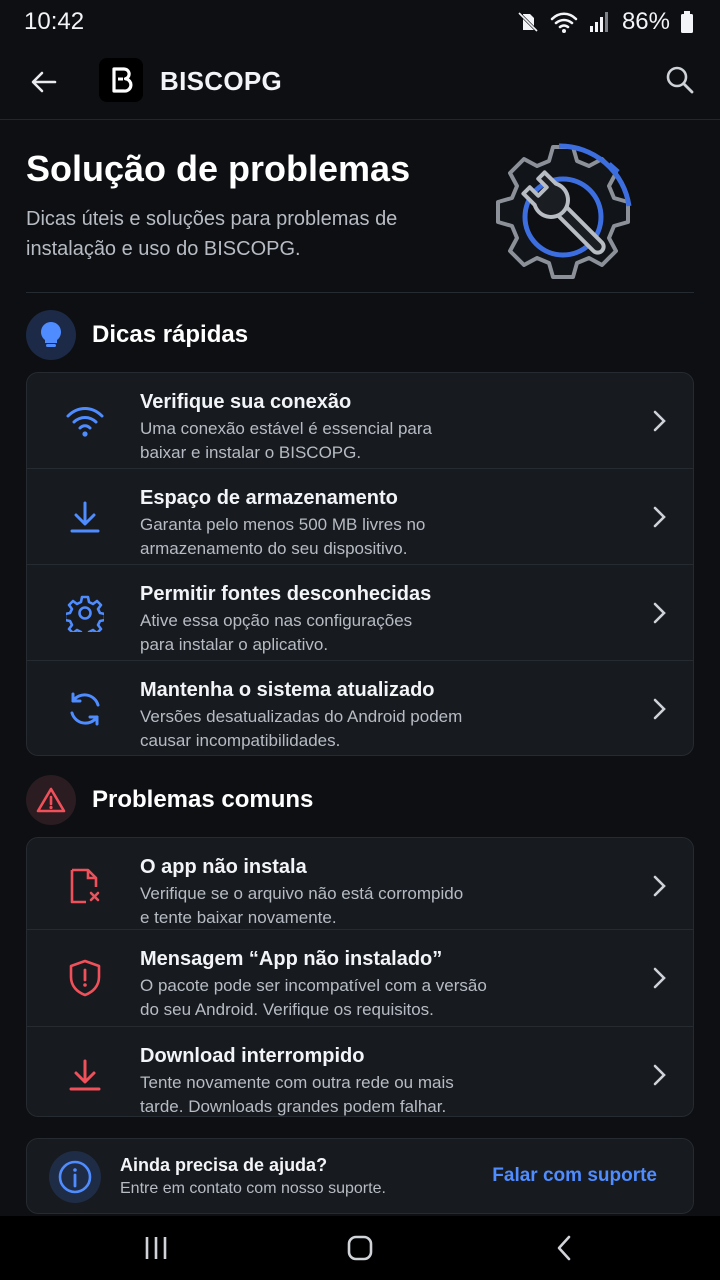 This screenshot has width=720, height=1280. Describe the element at coordinates (564, 22) in the screenshot. I see `wifi-status-icon` at that location.